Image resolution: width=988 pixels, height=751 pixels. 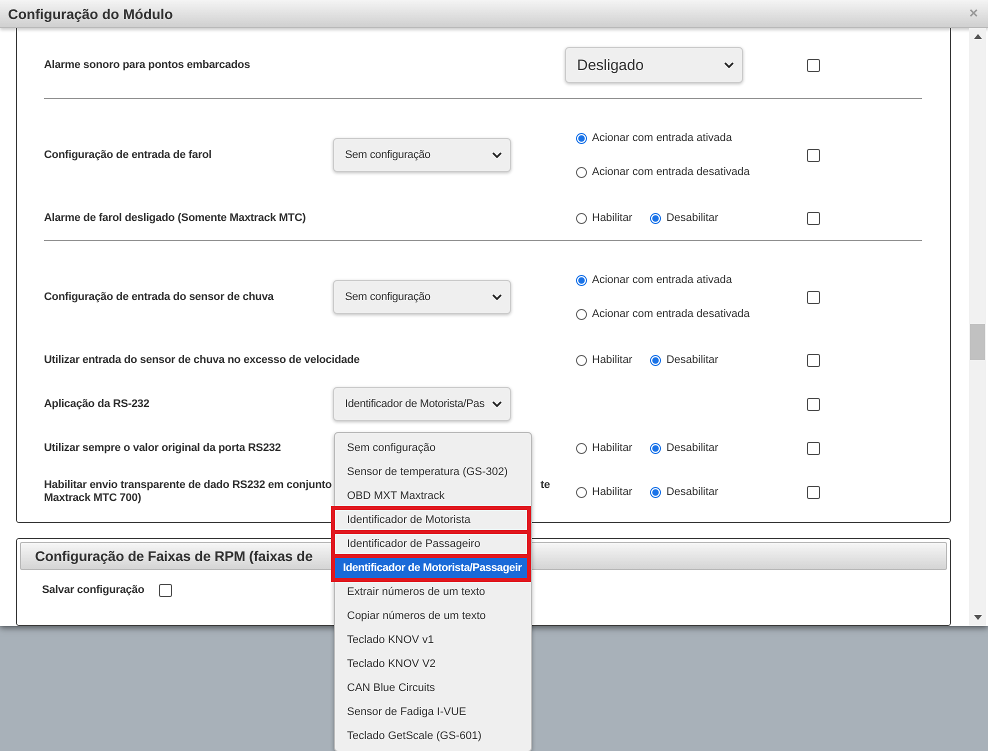 What do you see at coordinates (93, 498) in the screenshot?
I see `field-label: Maxtrack MTC 700)` at bounding box center [93, 498].